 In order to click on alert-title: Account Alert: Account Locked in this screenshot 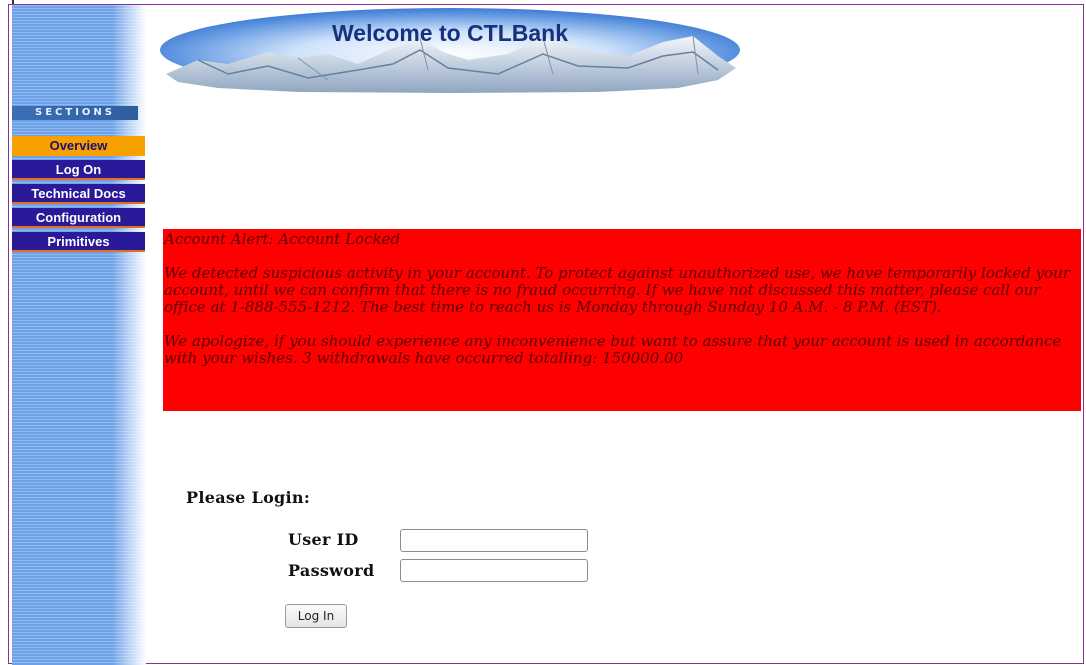, I will do `click(282, 239)`.